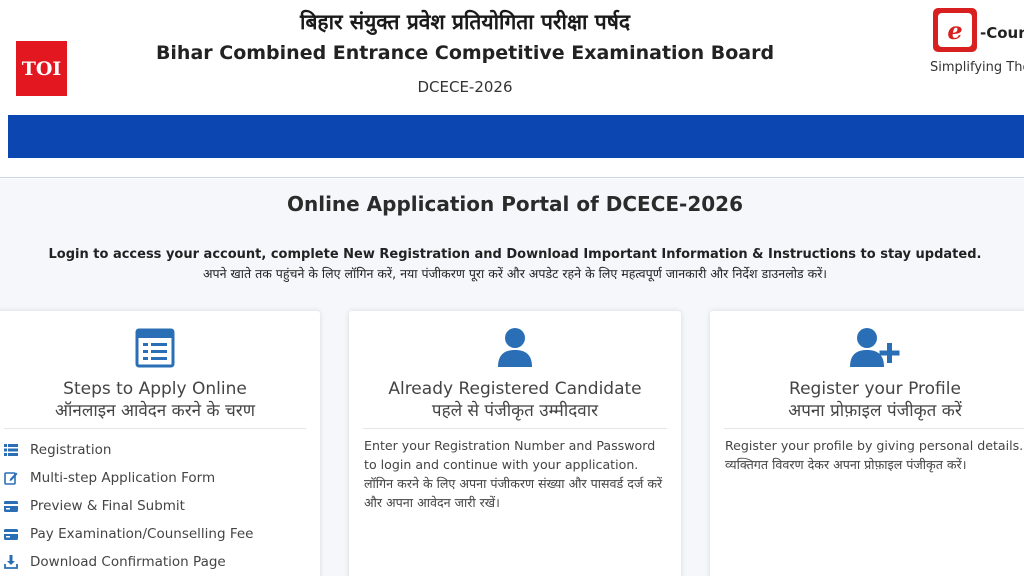  Describe the element at coordinates (515, 204) in the screenshot. I see `portal-title: Online Application Portal of DCECE-2026` at that location.